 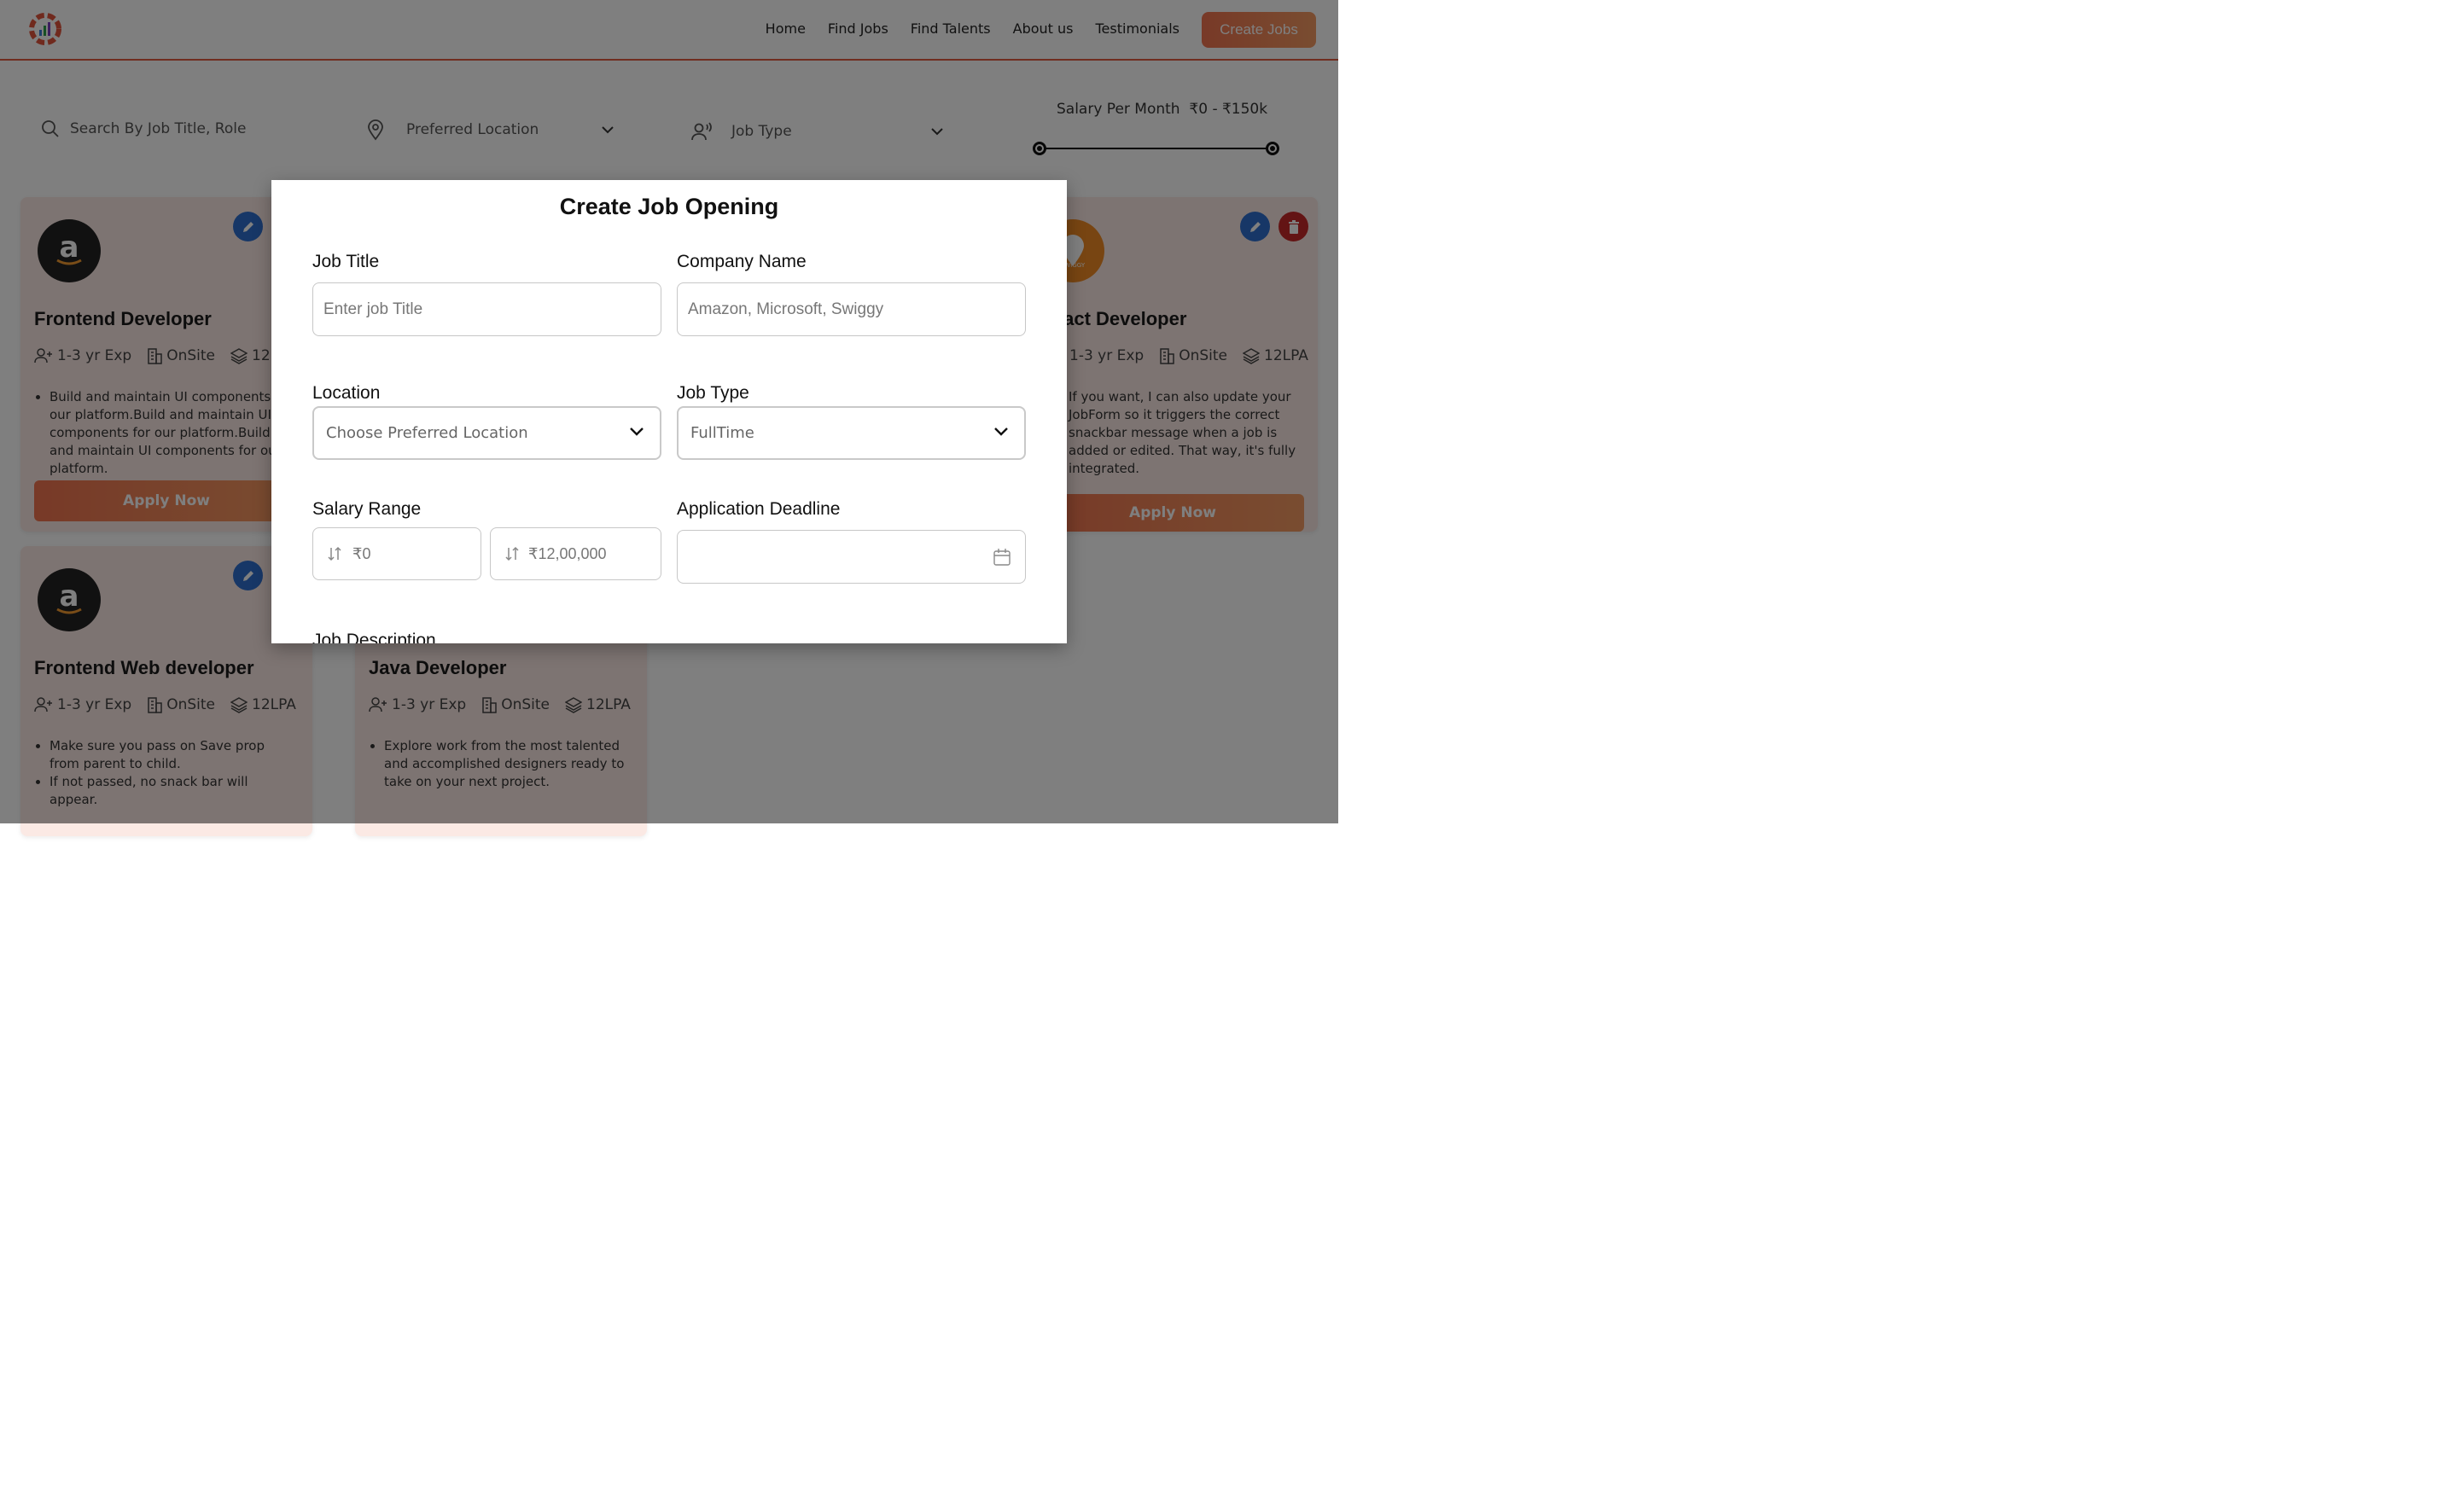 What do you see at coordinates (367, 509) in the screenshot?
I see `salary-range-label: Salary Range` at bounding box center [367, 509].